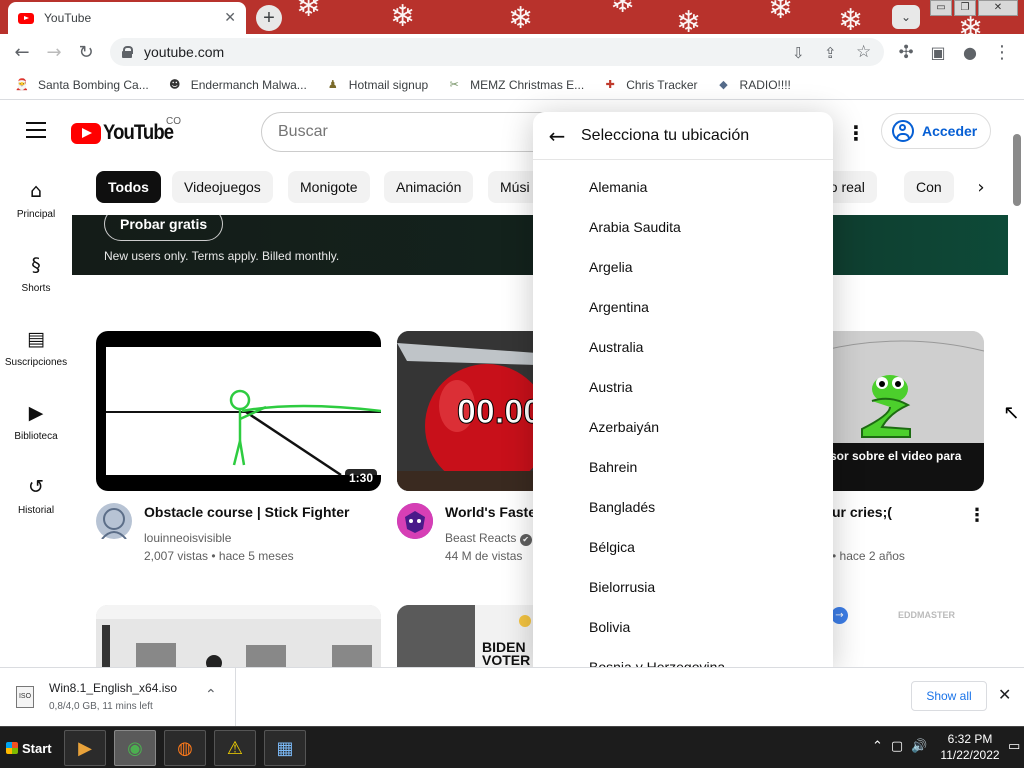 The height and width of the screenshot is (768, 1024). Describe the element at coordinates (127, 18) in the screenshot. I see `browser-tab-youtube: YouTube ✕` at that location.